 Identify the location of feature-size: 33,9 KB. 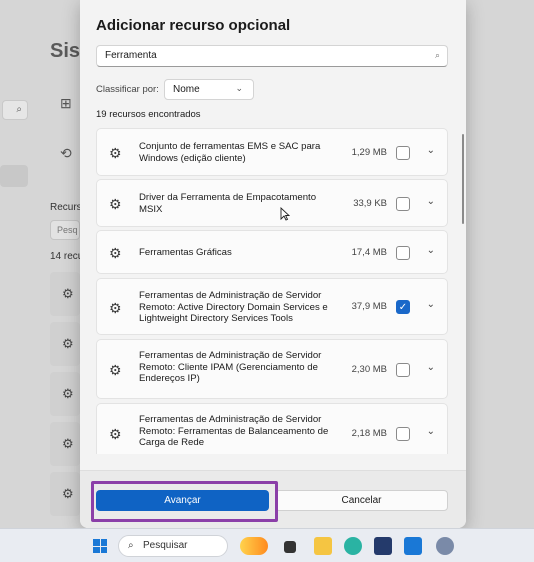
(370, 203).